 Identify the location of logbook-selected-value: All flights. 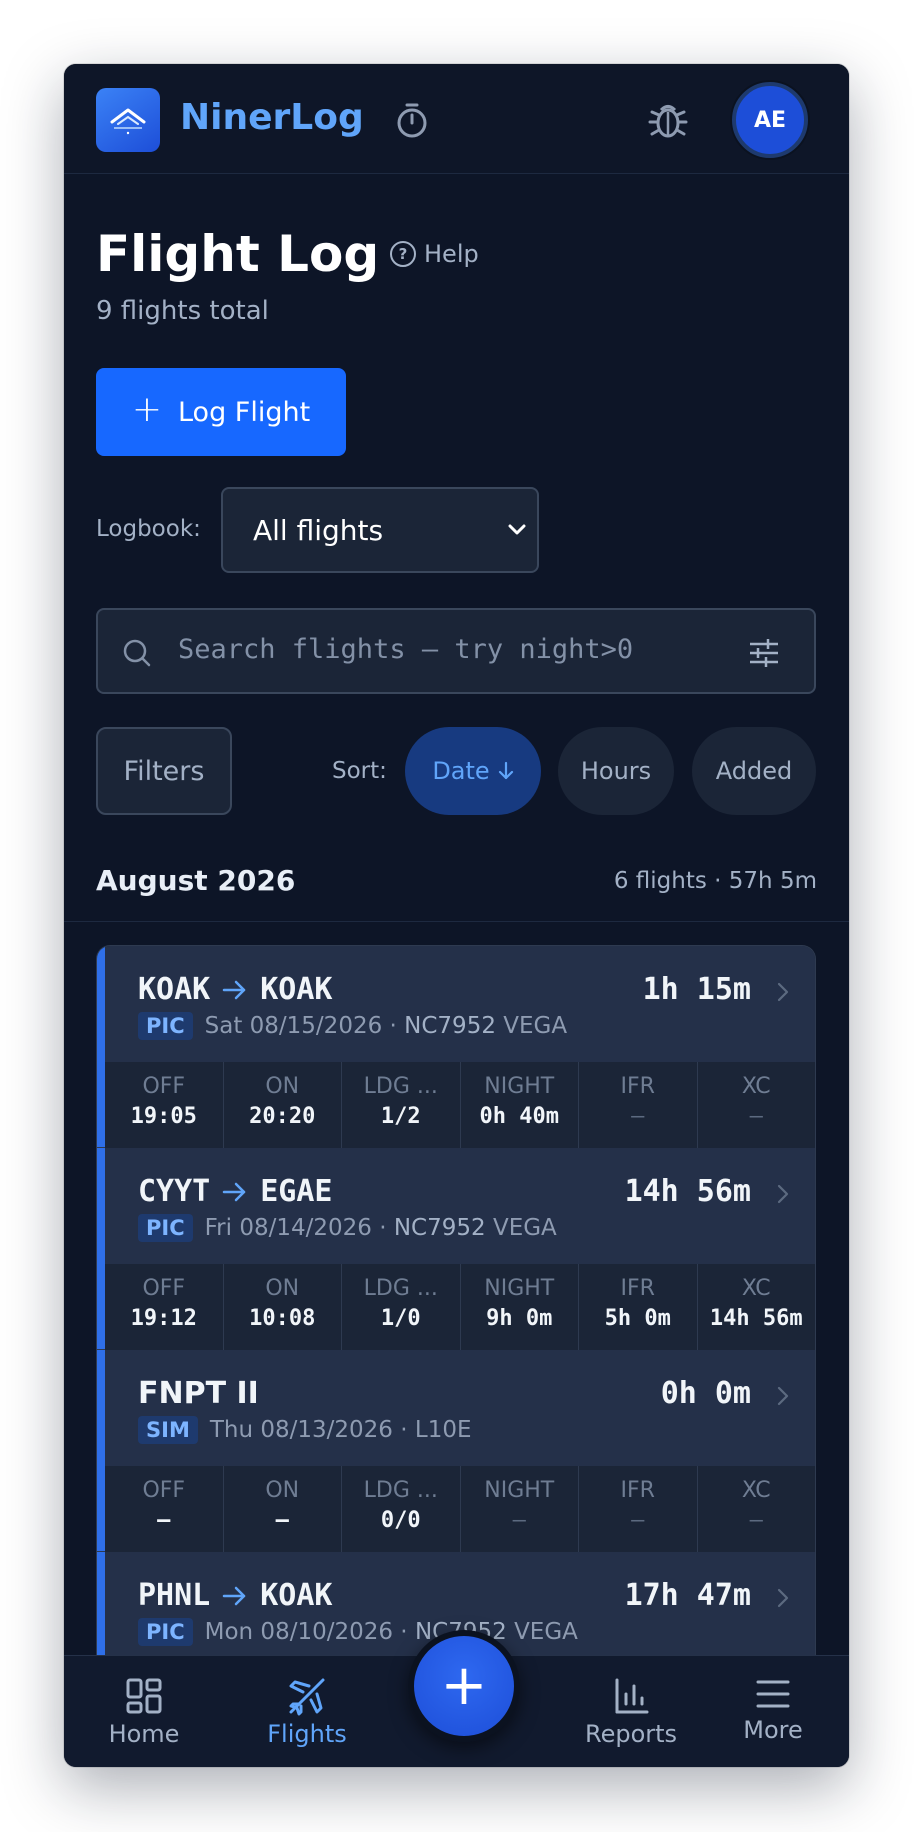
(318, 530).